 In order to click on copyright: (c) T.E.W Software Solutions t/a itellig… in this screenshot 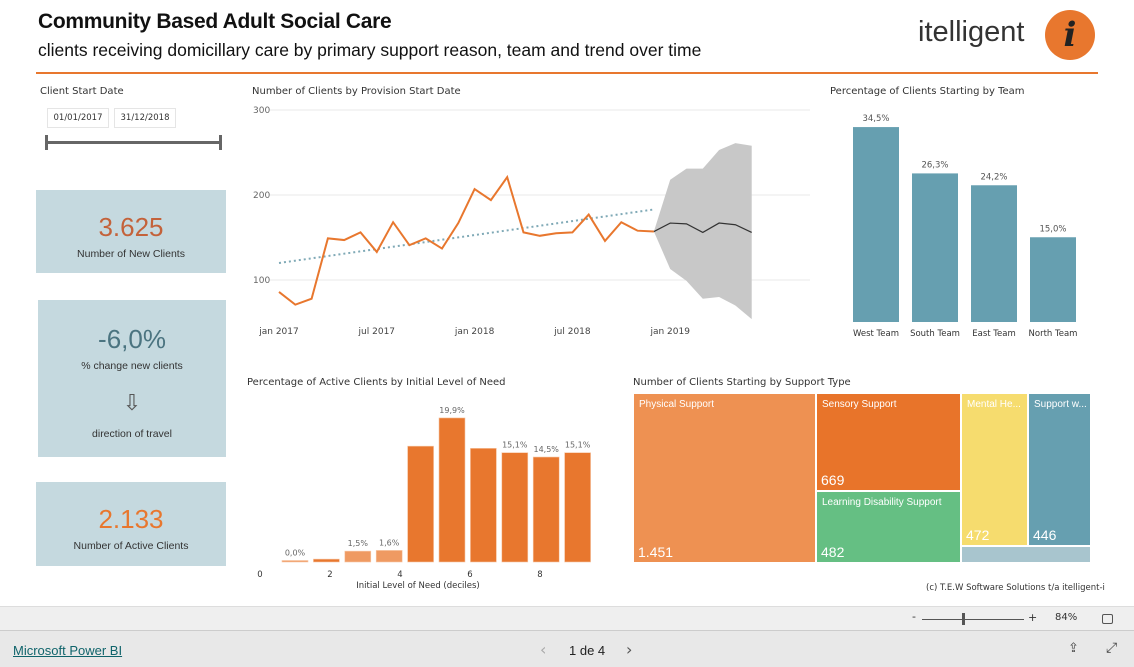, I will do `click(1015, 588)`.